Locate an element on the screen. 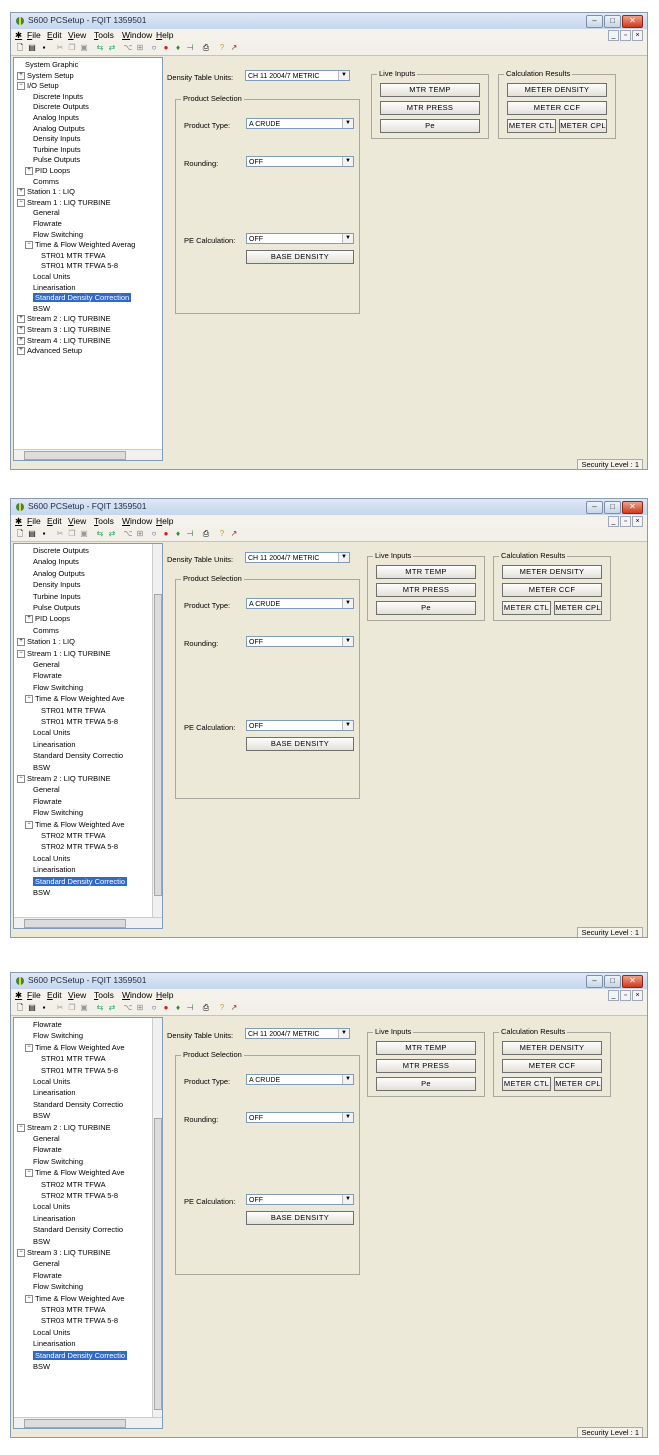  meter-ccf-button: METER CCF is located at coordinates (552, 1066).